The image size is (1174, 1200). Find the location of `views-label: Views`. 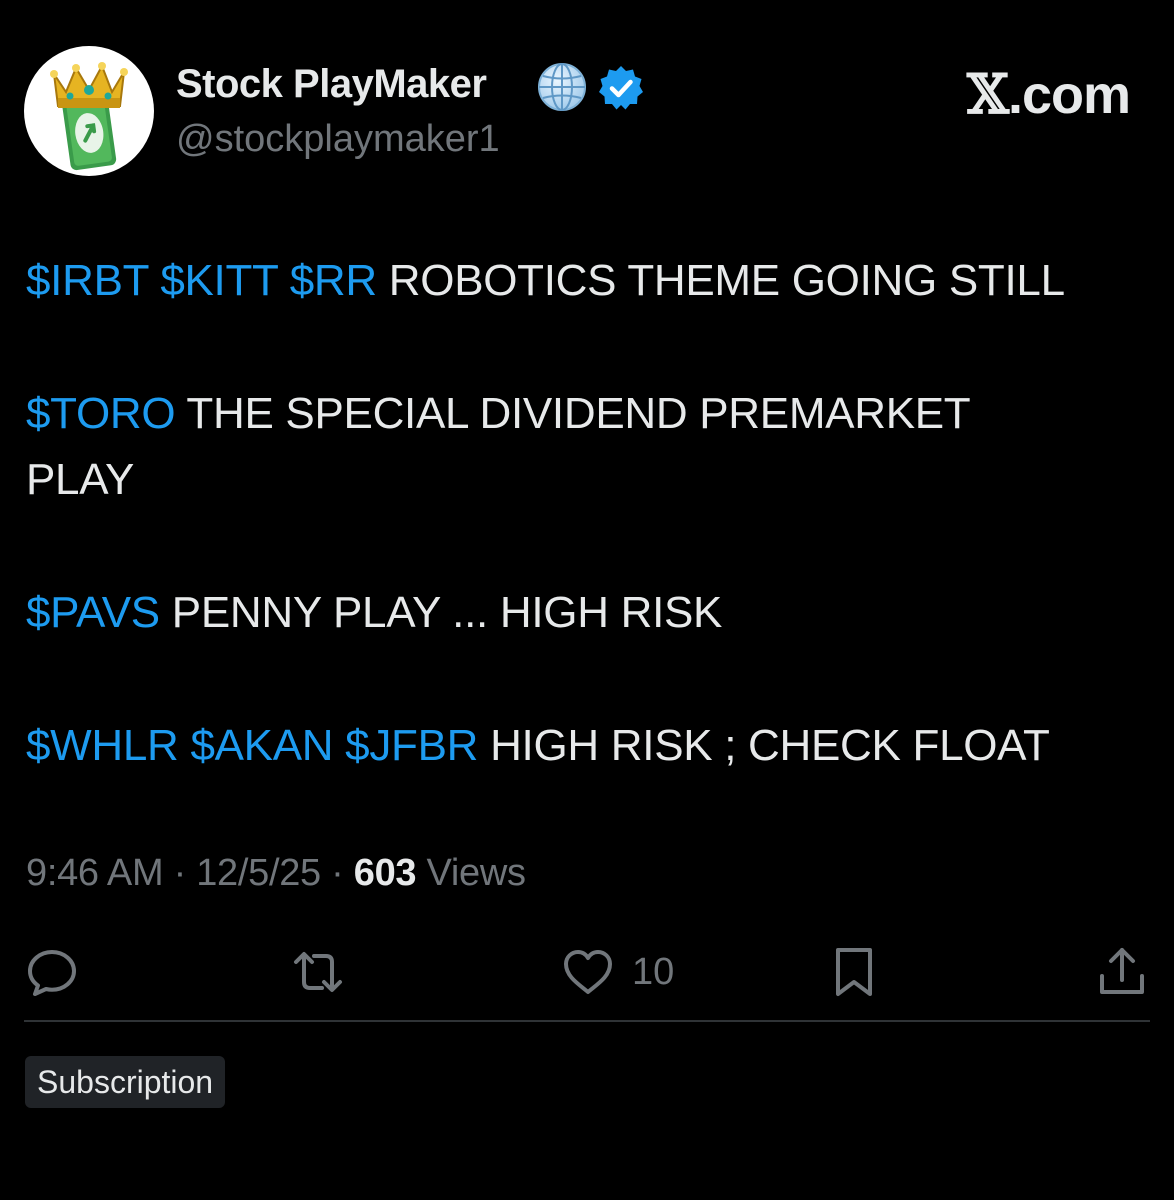

views-label: Views is located at coordinates (471, 873).